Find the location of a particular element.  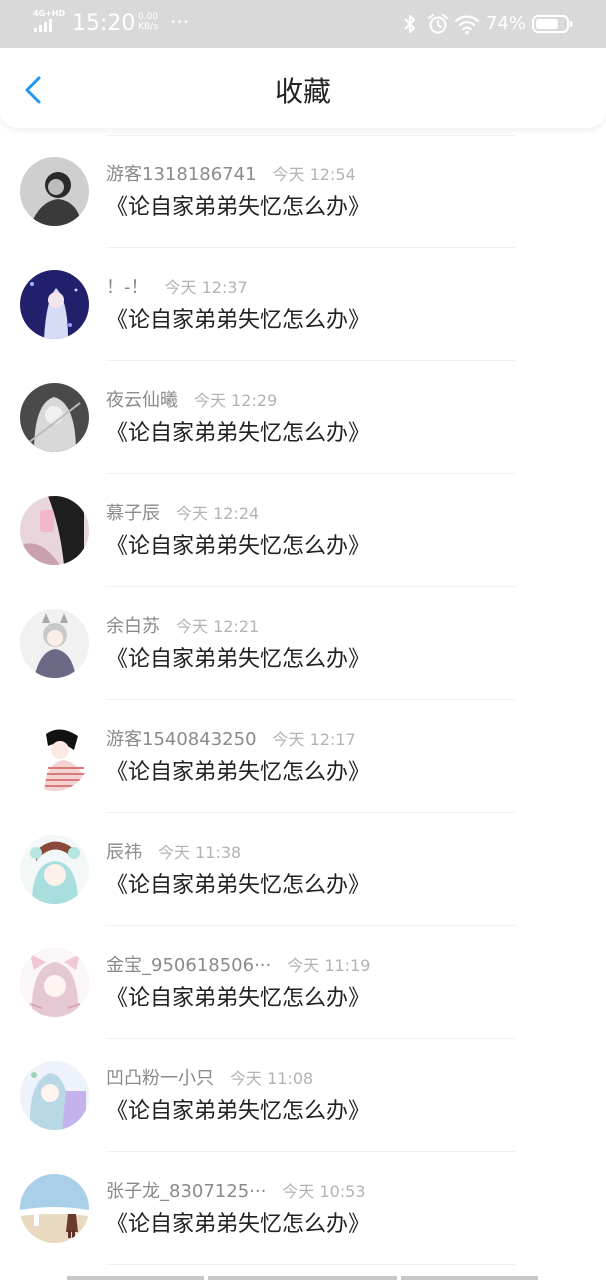

item-meta: 余白苏 今天 12:21 is located at coordinates (182, 627).